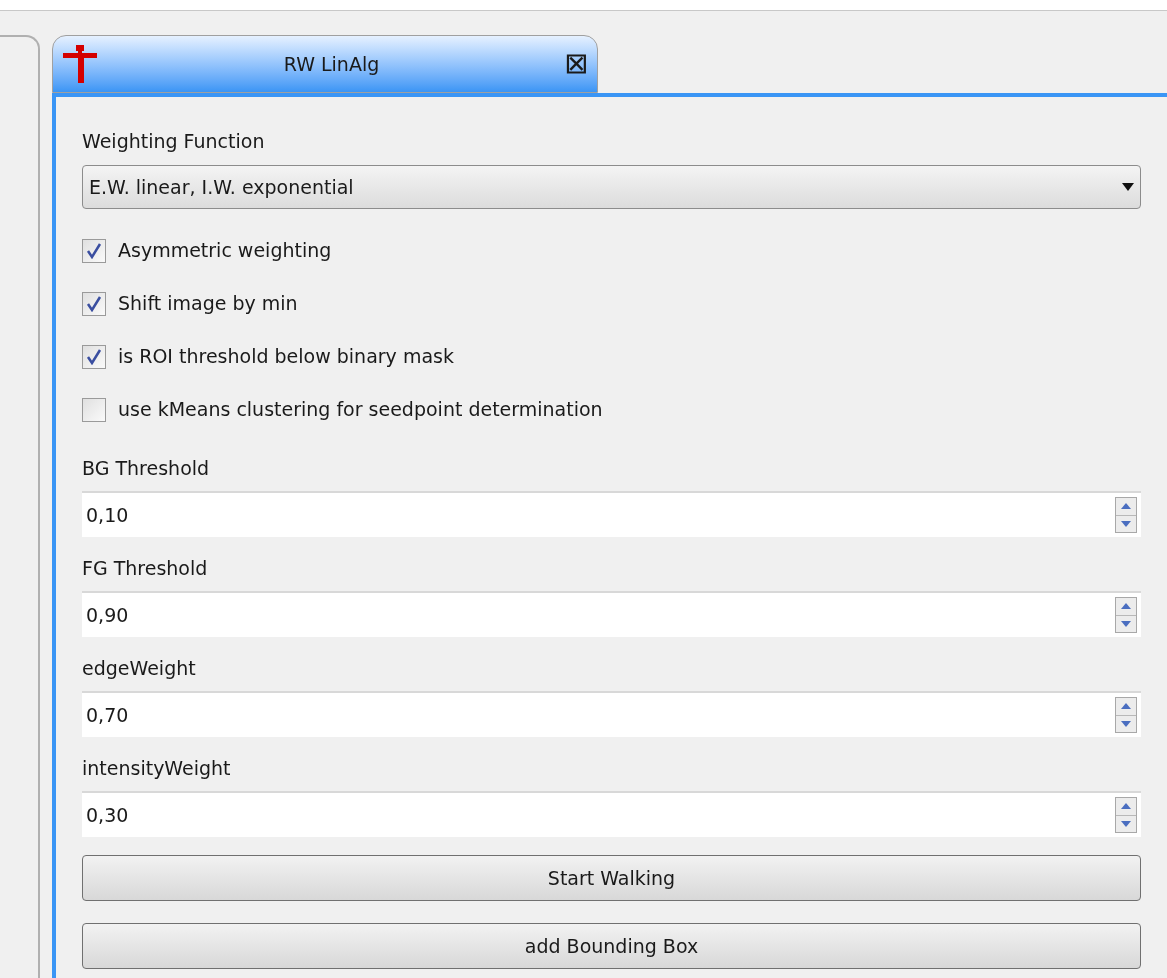 This screenshot has width=1167, height=978. What do you see at coordinates (611, 614) in the screenshot?
I see `spin-field: 0,90` at bounding box center [611, 614].